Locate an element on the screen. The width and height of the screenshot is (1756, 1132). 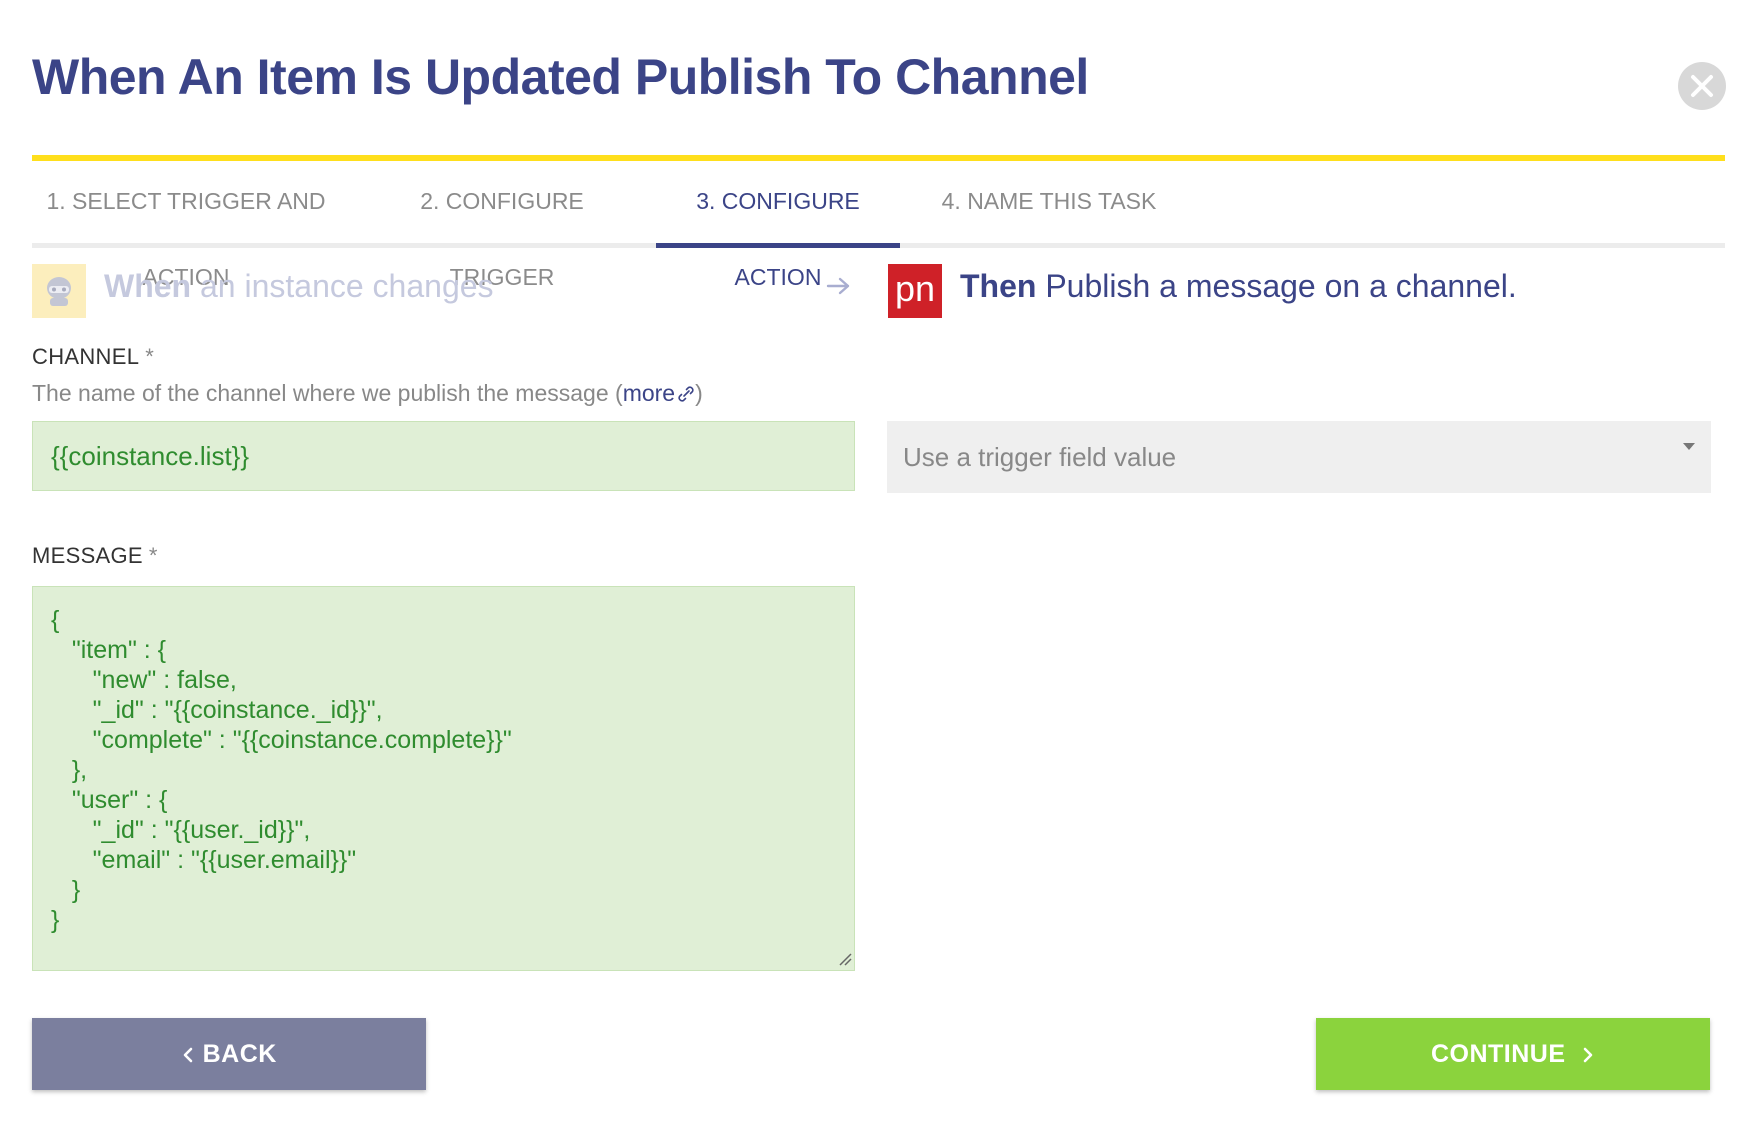
channel-label: CHANNEL * is located at coordinates (93, 356).